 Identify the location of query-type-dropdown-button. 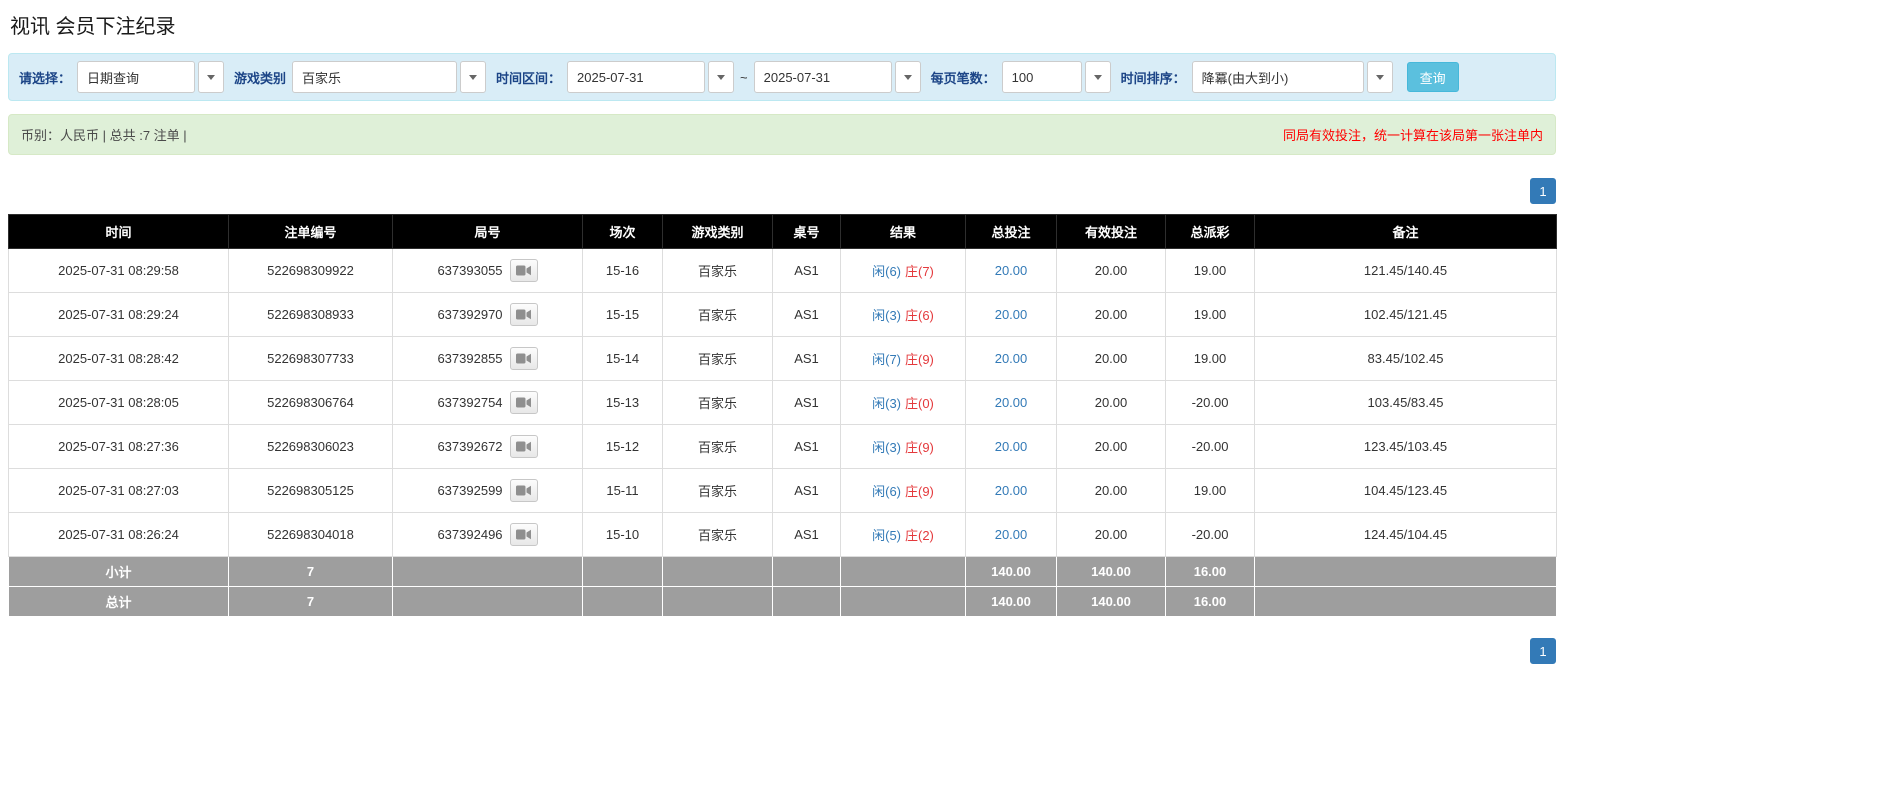
(211, 77).